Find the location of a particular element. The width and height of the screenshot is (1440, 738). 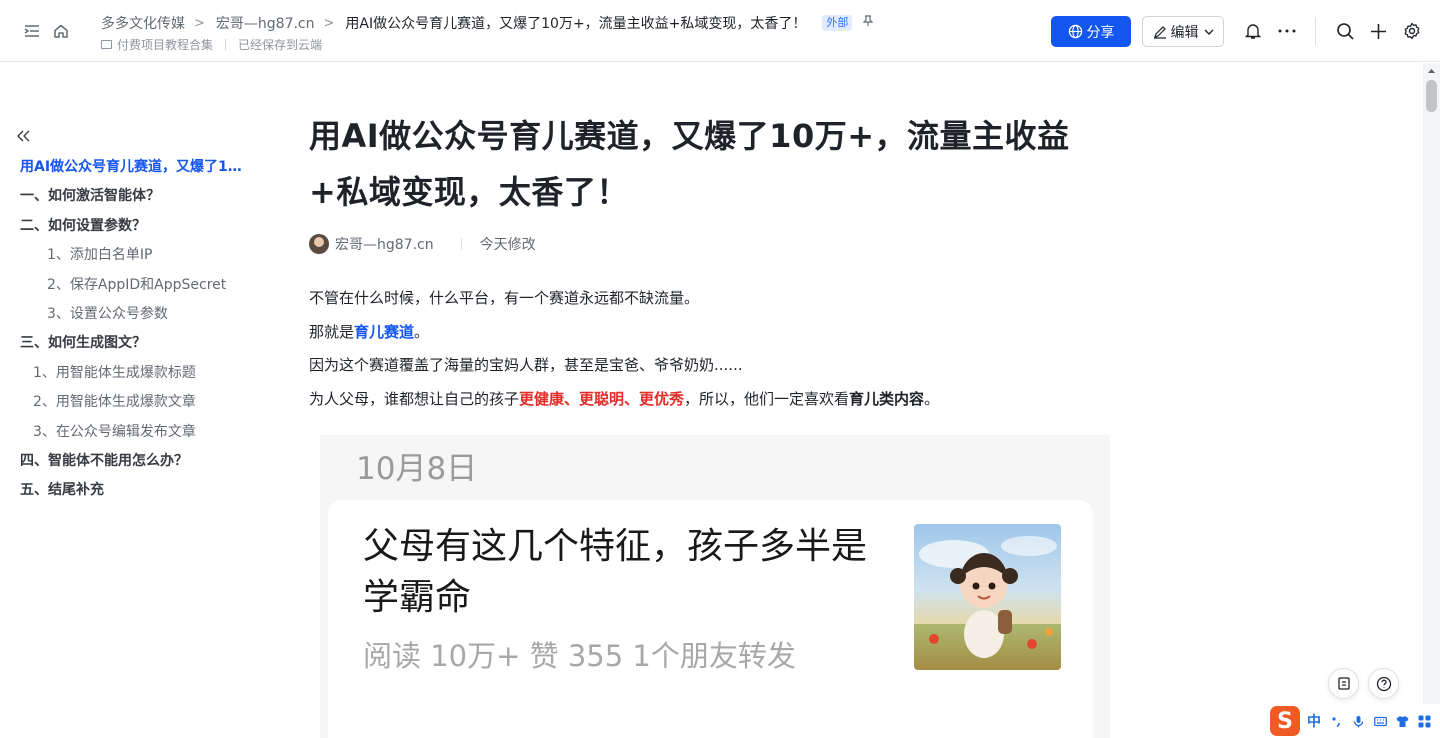

paragraph: 那就是育儿赛道。 is located at coordinates (709, 333).